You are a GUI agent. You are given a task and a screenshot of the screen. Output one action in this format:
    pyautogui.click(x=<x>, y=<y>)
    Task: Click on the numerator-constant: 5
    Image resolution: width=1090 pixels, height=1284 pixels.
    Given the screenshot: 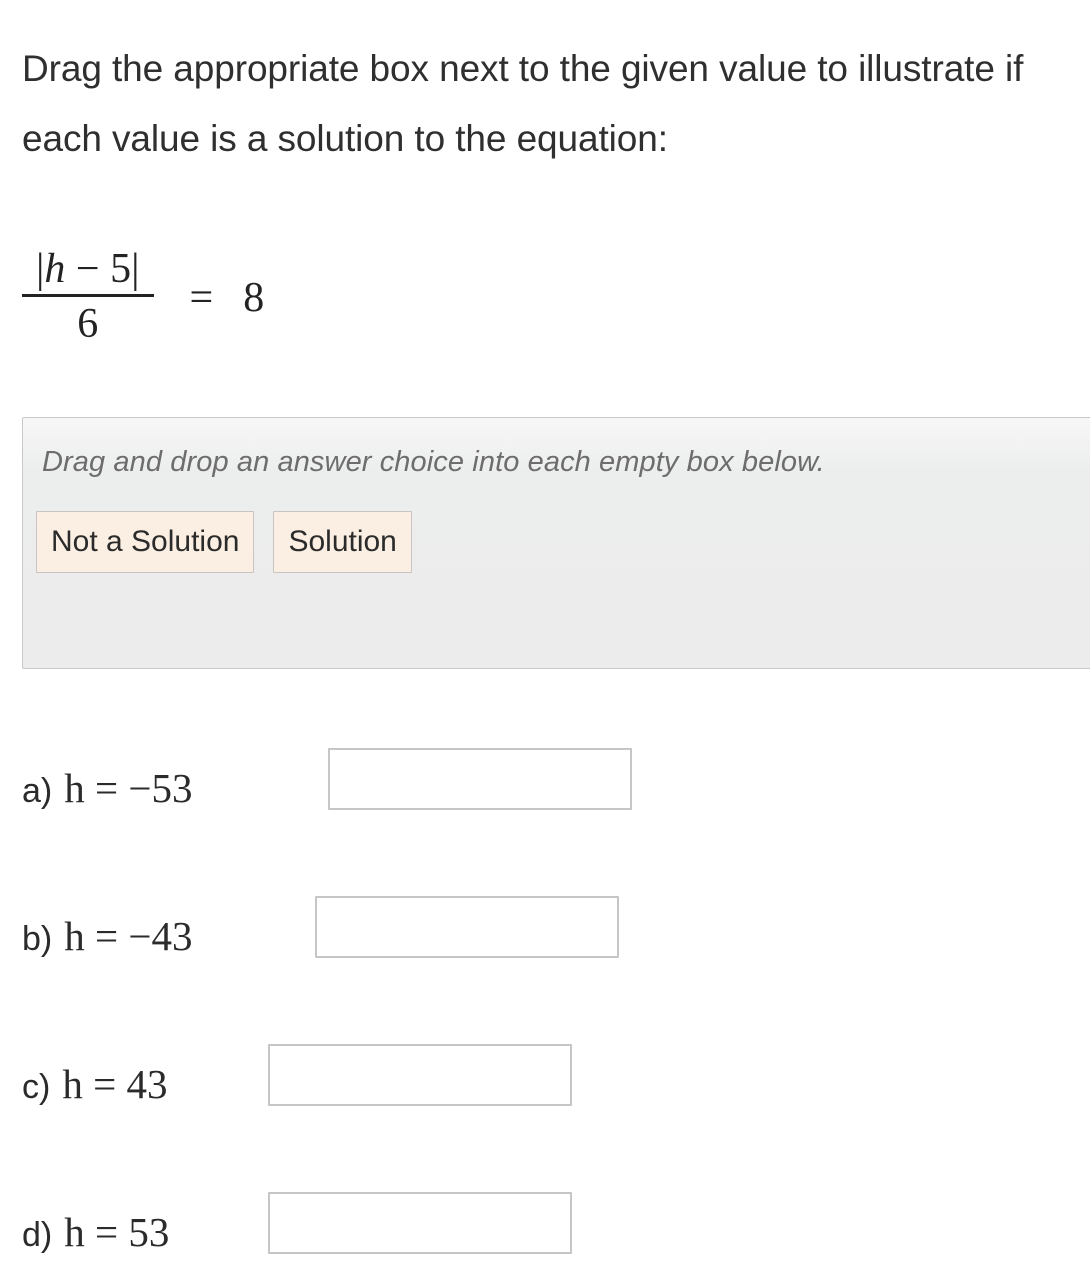 What is the action you would take?
    pyautogui.click(x=121, y=269)
    